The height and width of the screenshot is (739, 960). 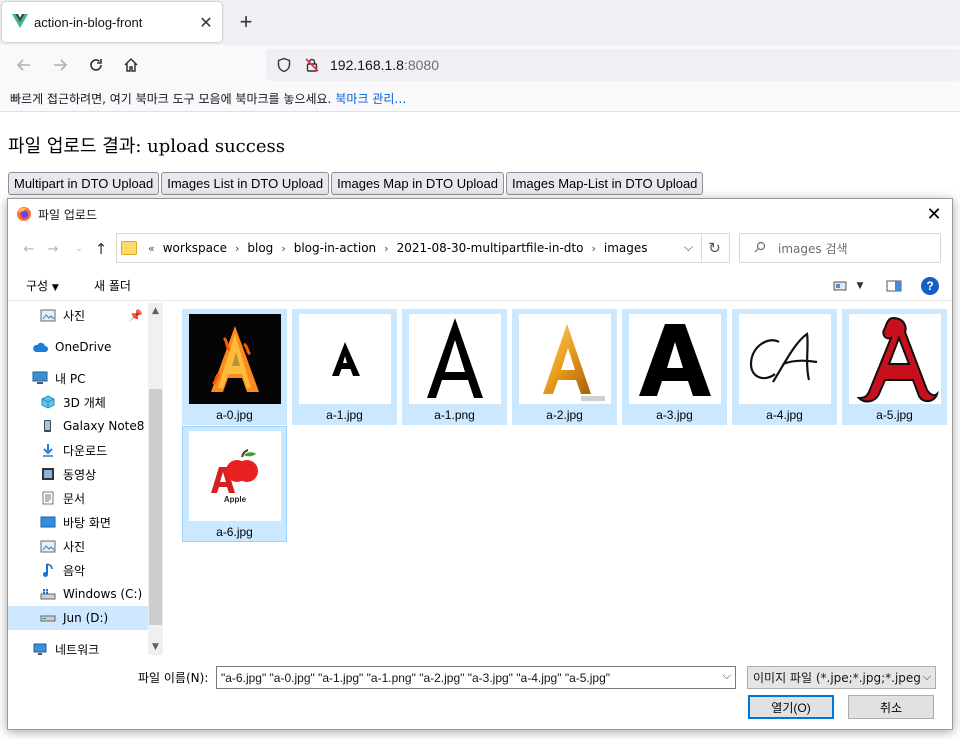 What do you see at coordinates (930, 286) in the screenshot?
I see `help-icon: ?` at bounding box center [930, 286].